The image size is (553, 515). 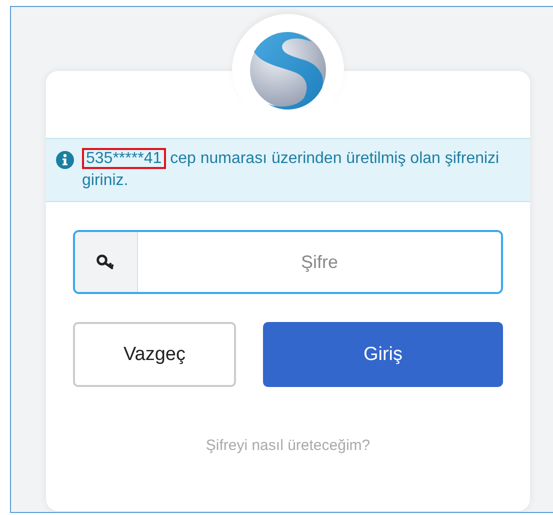 I want to click on phone-number: 535*****41, so click(x=124, y=158).